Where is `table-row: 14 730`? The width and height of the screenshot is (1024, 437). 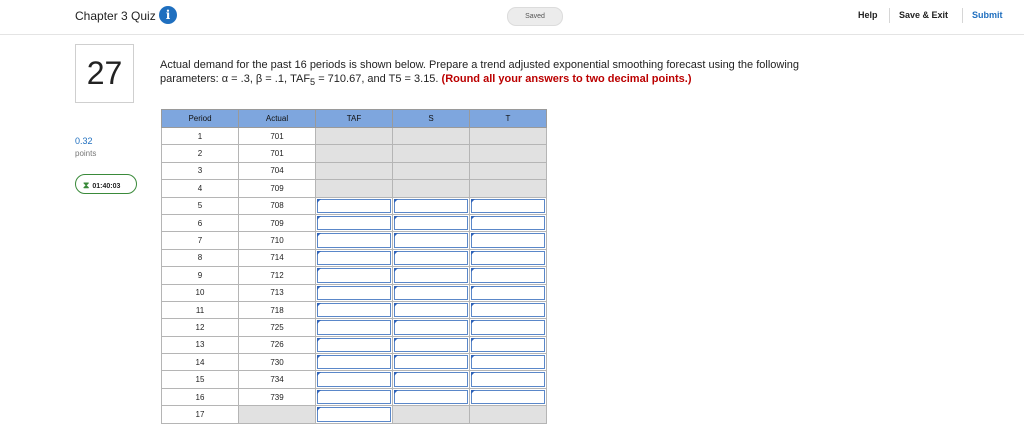 table-row: 14 730 is located at coordinates (354, 362).